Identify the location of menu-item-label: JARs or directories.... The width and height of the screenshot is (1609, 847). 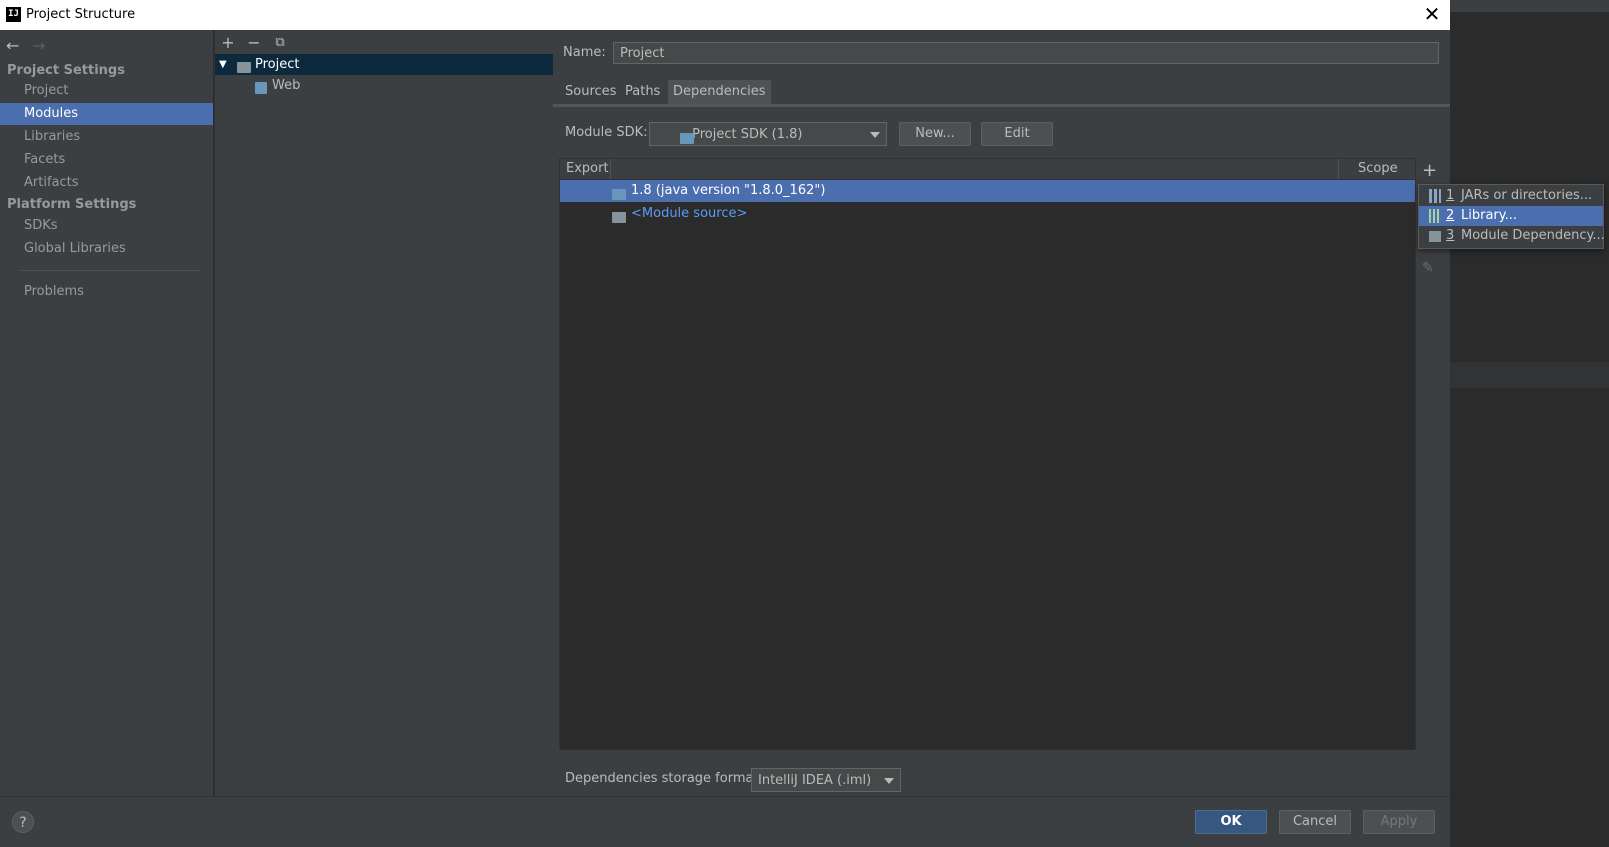
(1527, 195).